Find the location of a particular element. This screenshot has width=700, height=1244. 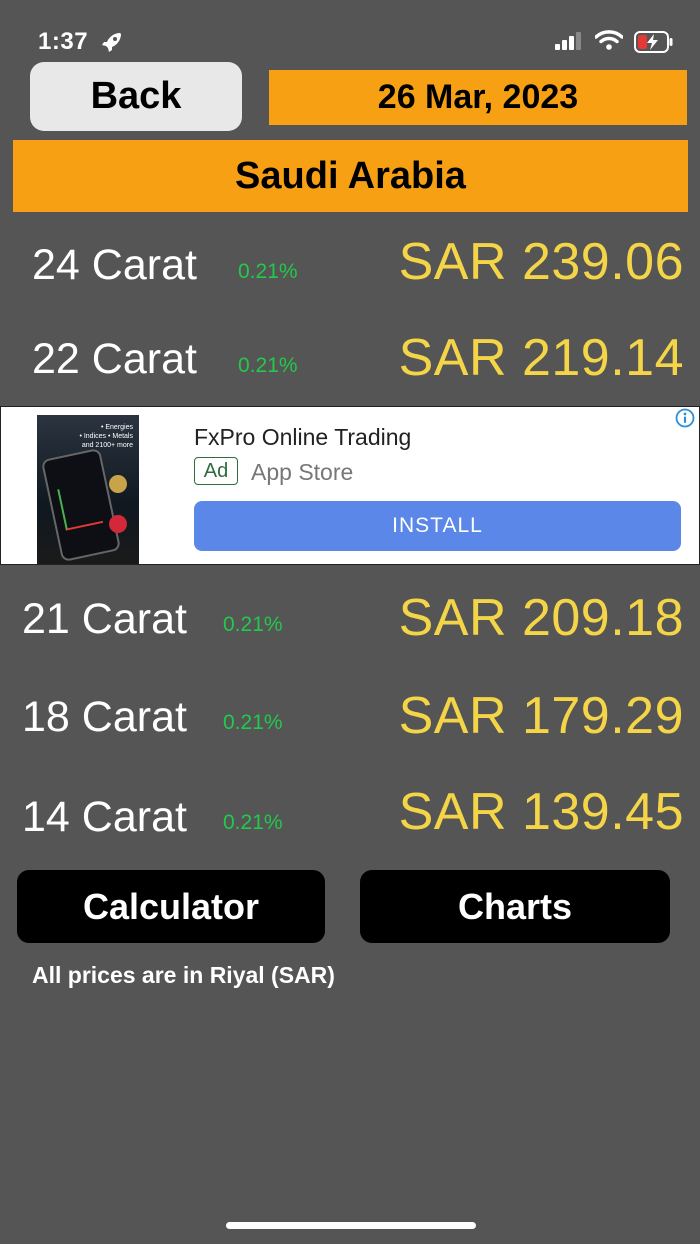

date-display: 26 Mar, 2023 is located at coordinates (478, 97).